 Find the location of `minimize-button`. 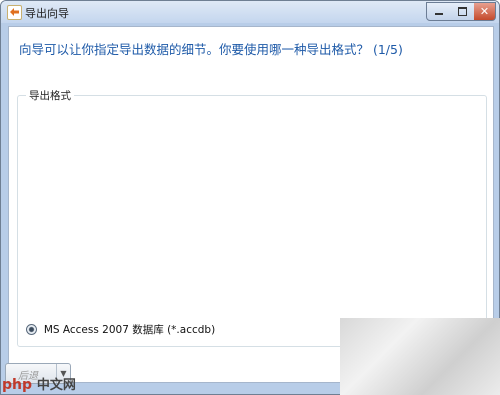

minimize-button is located at coordinates (439, 11).